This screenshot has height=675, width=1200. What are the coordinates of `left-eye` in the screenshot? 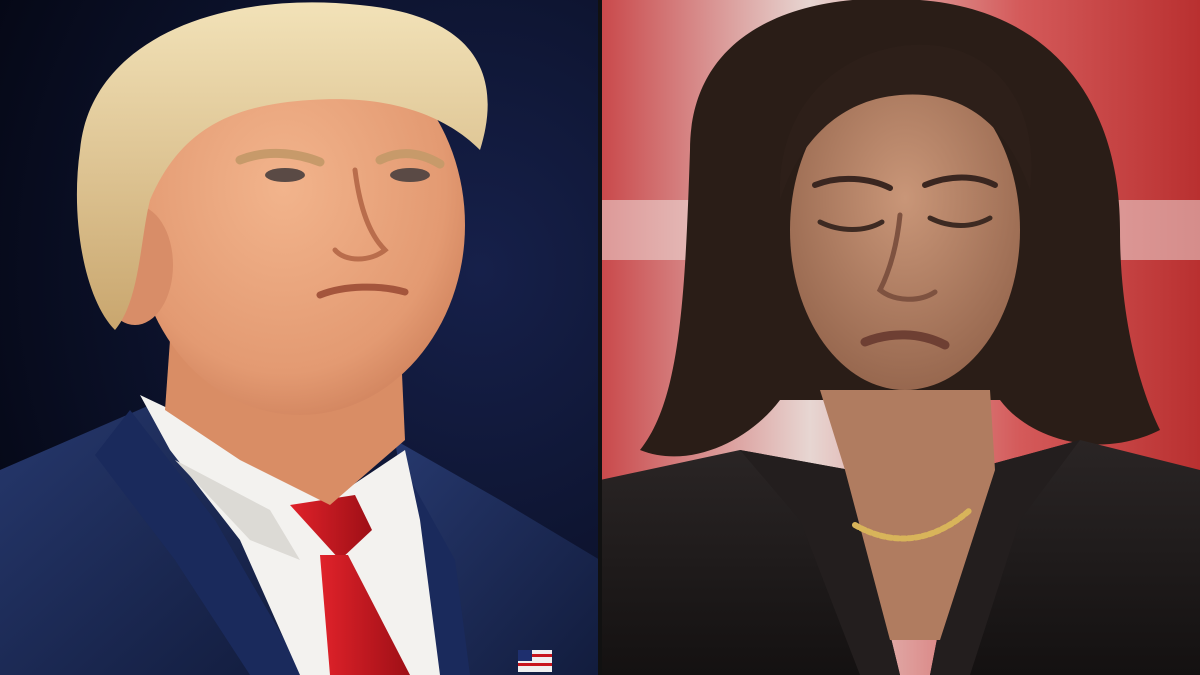 It's located at (285, 175).